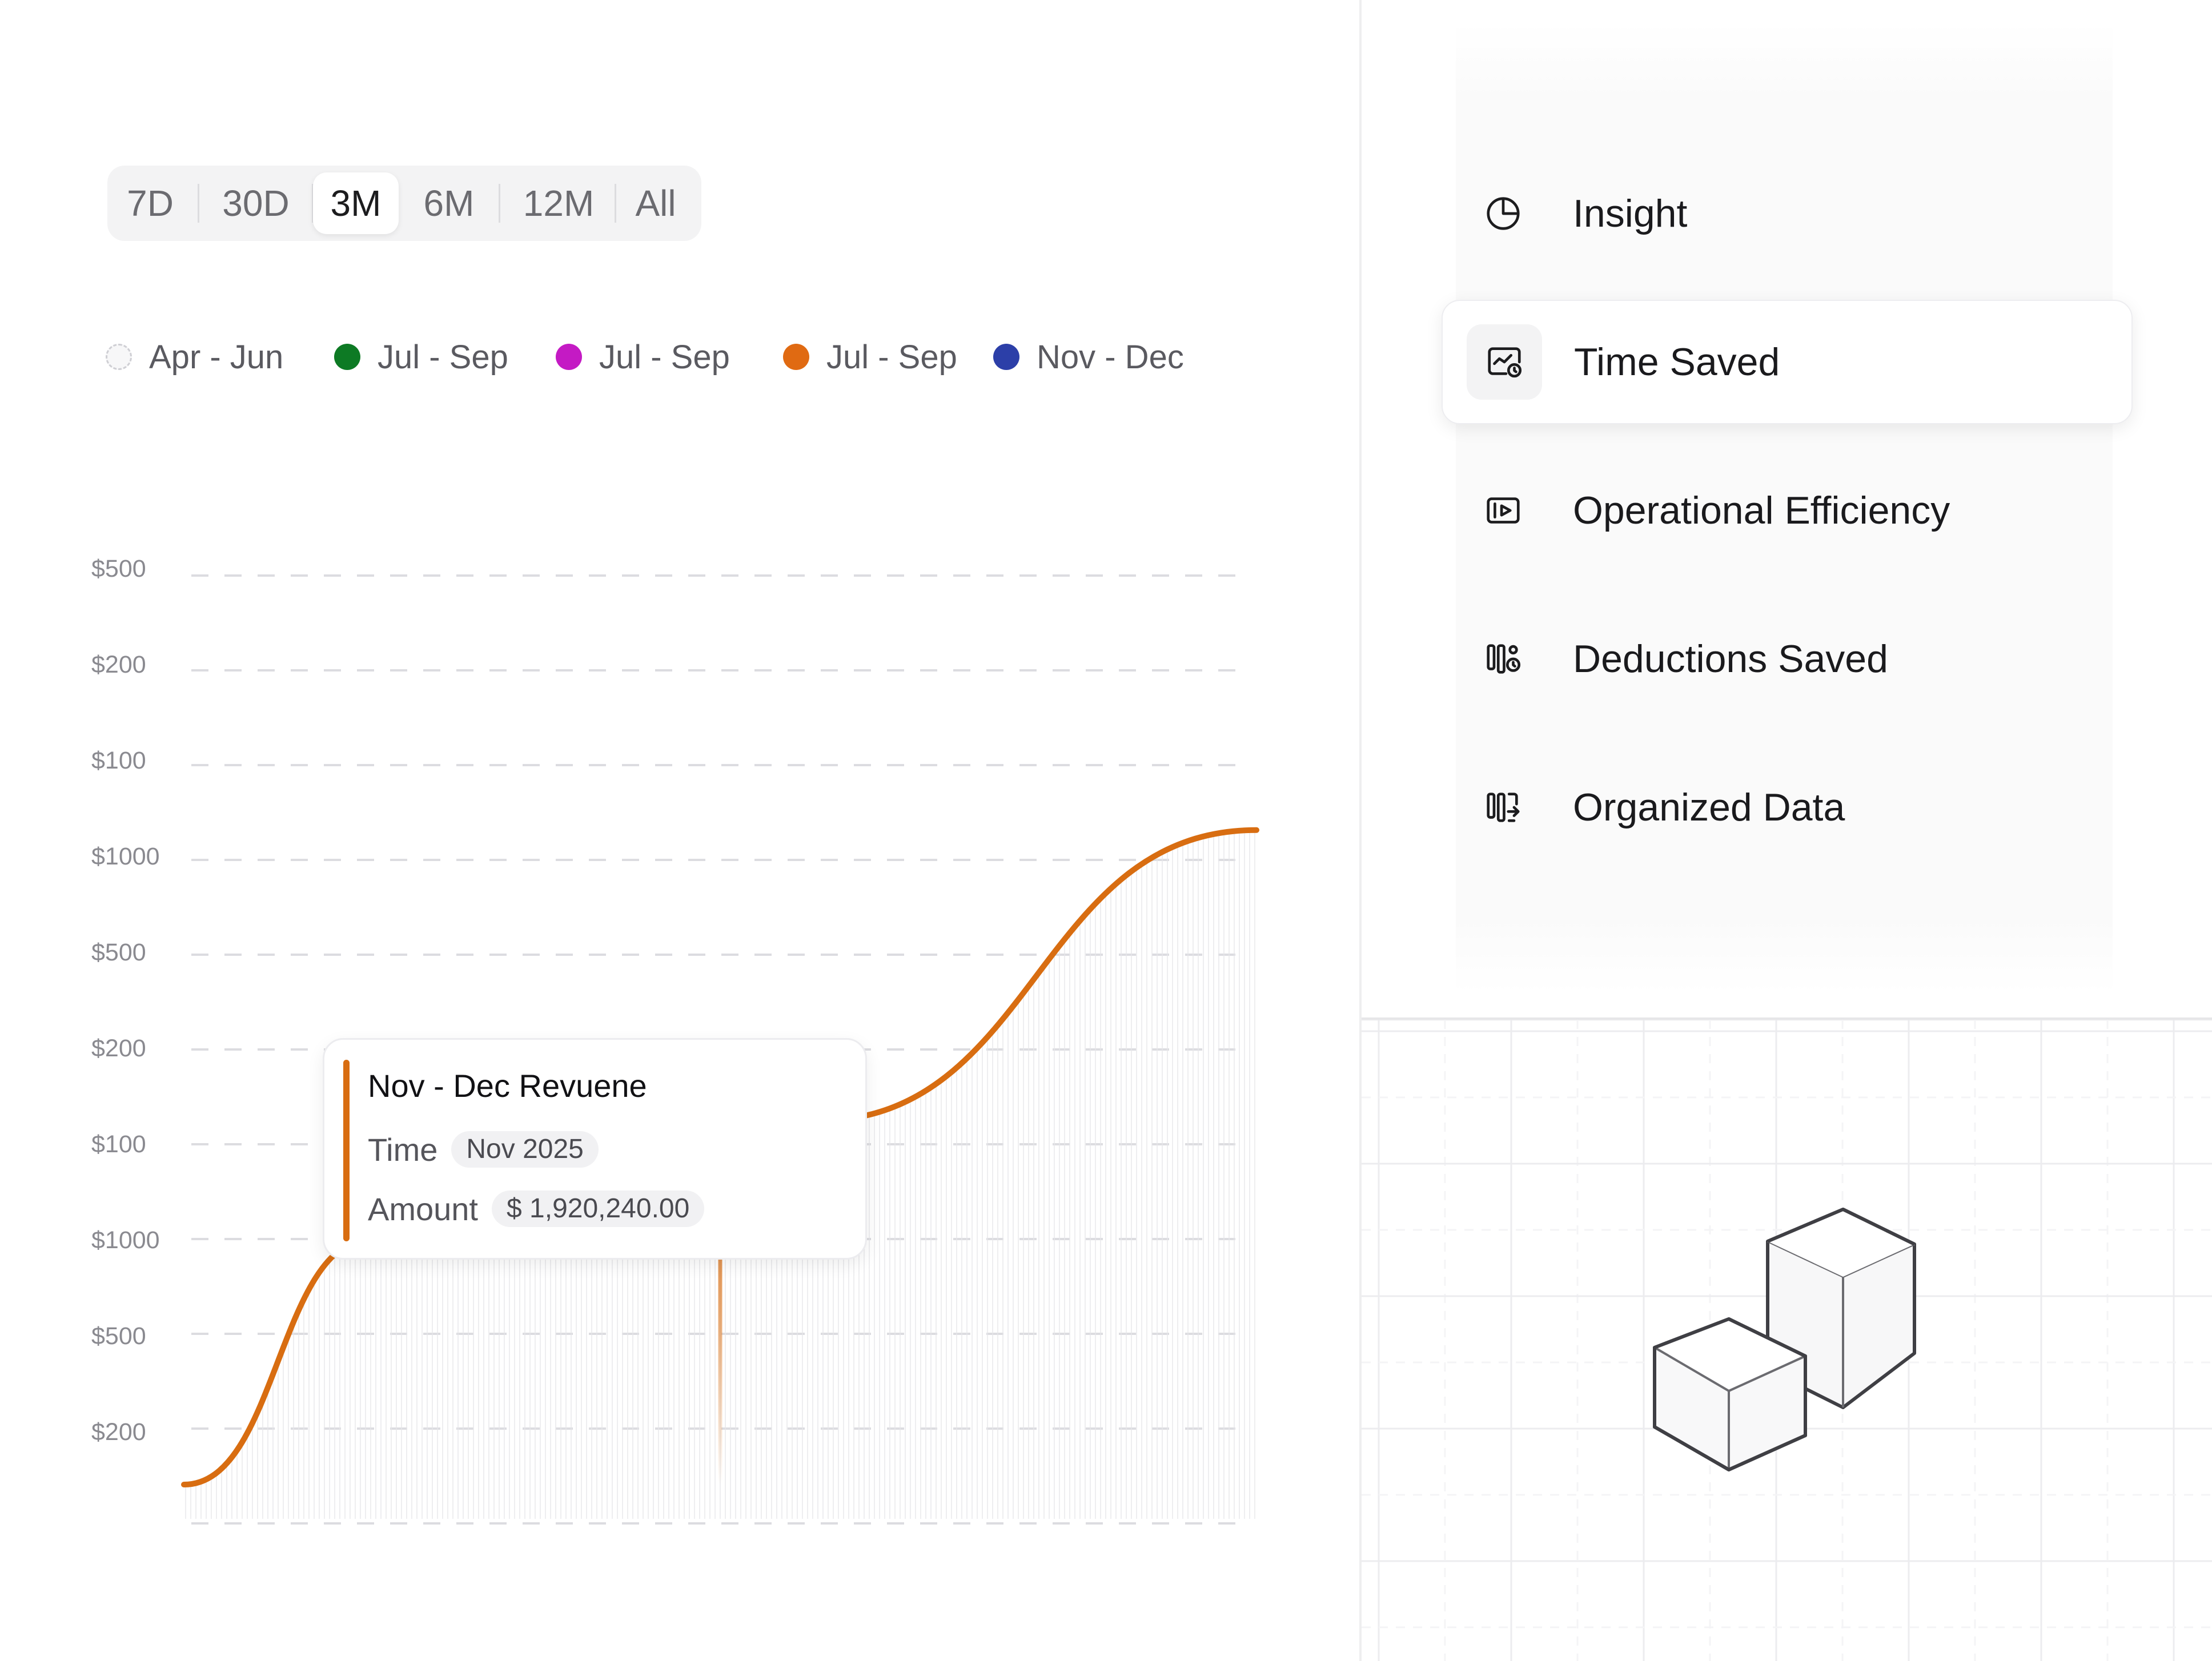  I want to click on tooltip-time-label: Time, so click(403, 1149).